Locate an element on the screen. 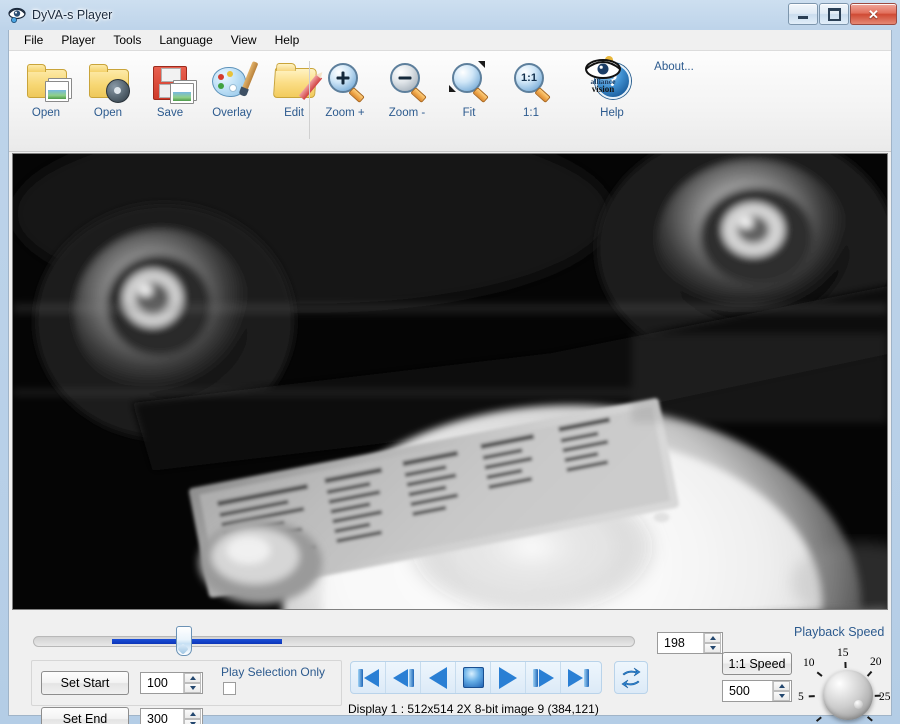 The image size is (900, 724). open-movie-button: Open is located at coordinates (108, 93).